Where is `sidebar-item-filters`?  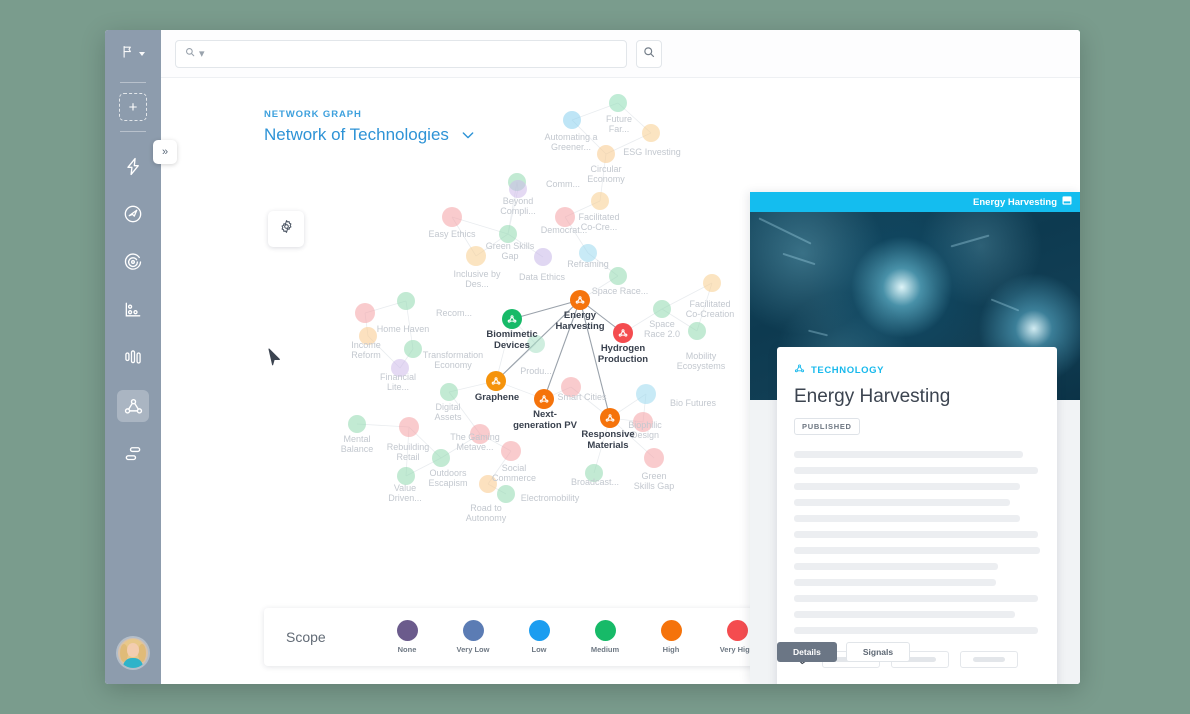
sidebar-item-filters is located at coordinates (133, 454).